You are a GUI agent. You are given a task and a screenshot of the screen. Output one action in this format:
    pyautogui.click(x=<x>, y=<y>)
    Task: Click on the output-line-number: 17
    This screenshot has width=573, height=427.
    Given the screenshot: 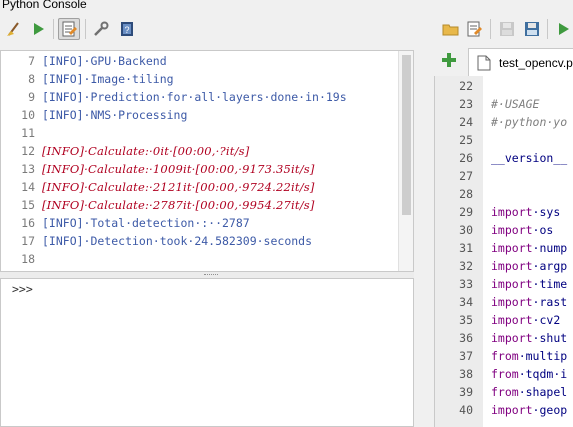 What is the action you would take?
    pyautogui.click(x=28, y=241)
    